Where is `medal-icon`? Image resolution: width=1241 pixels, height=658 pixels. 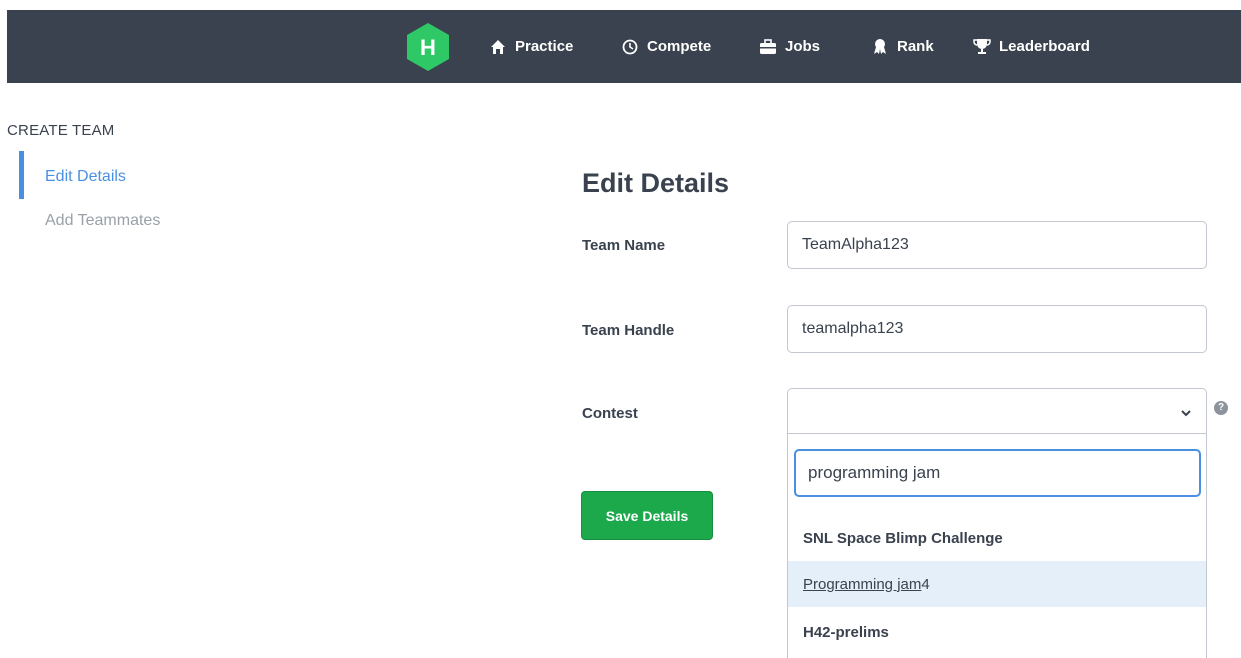 medal-icon is located at coordinates (880, 47).